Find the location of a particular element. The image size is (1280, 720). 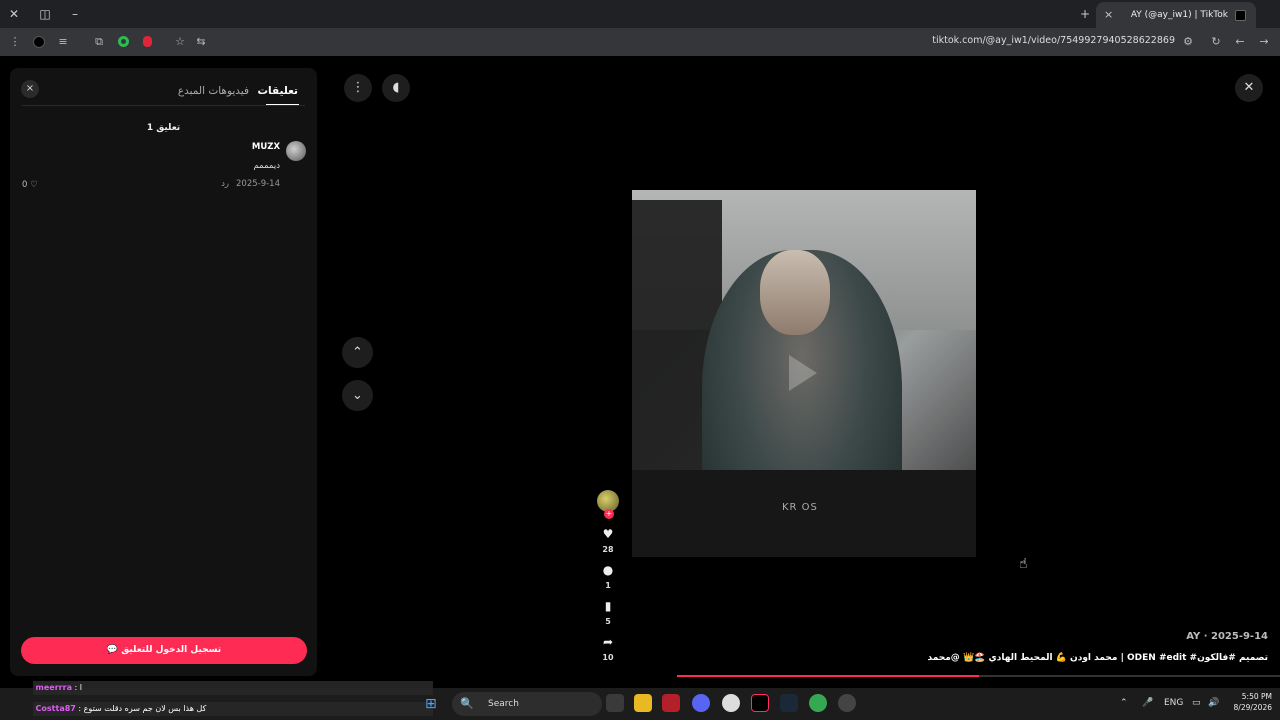

windows-start-icon: ⊞ is located at coordinates (433, 704).